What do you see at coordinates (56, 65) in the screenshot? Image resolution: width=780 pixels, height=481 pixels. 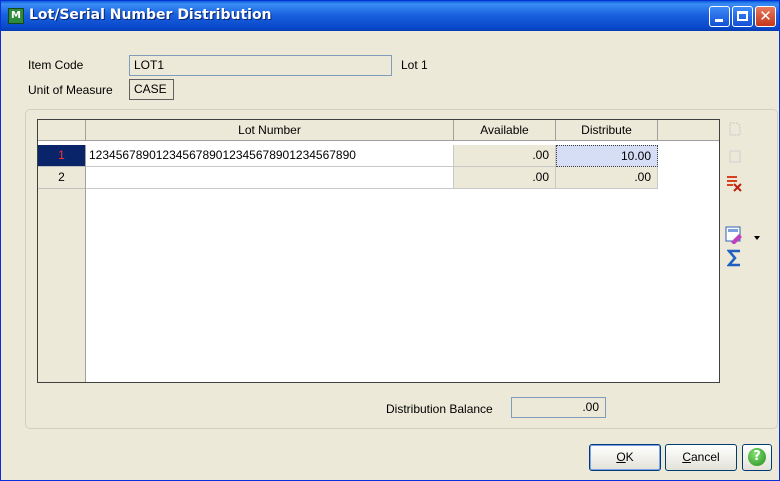 I see `item-code-label: Item Code` at bounding box center [56, 65].